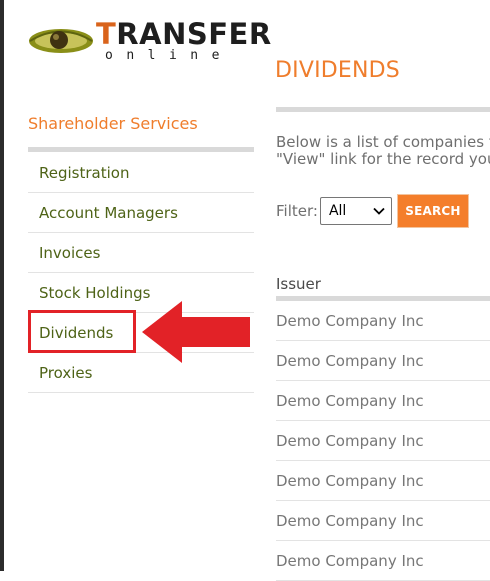 This screenshot has width=490, height=581. I want to click on sidebar-divider, so click(141, 149).